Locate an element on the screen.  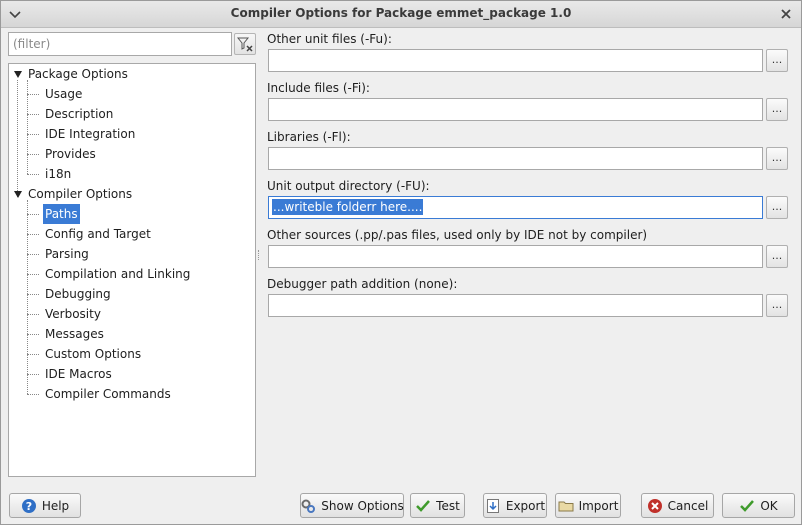
tree-group-package-options: Package Options is located at coordinates (71, 74).